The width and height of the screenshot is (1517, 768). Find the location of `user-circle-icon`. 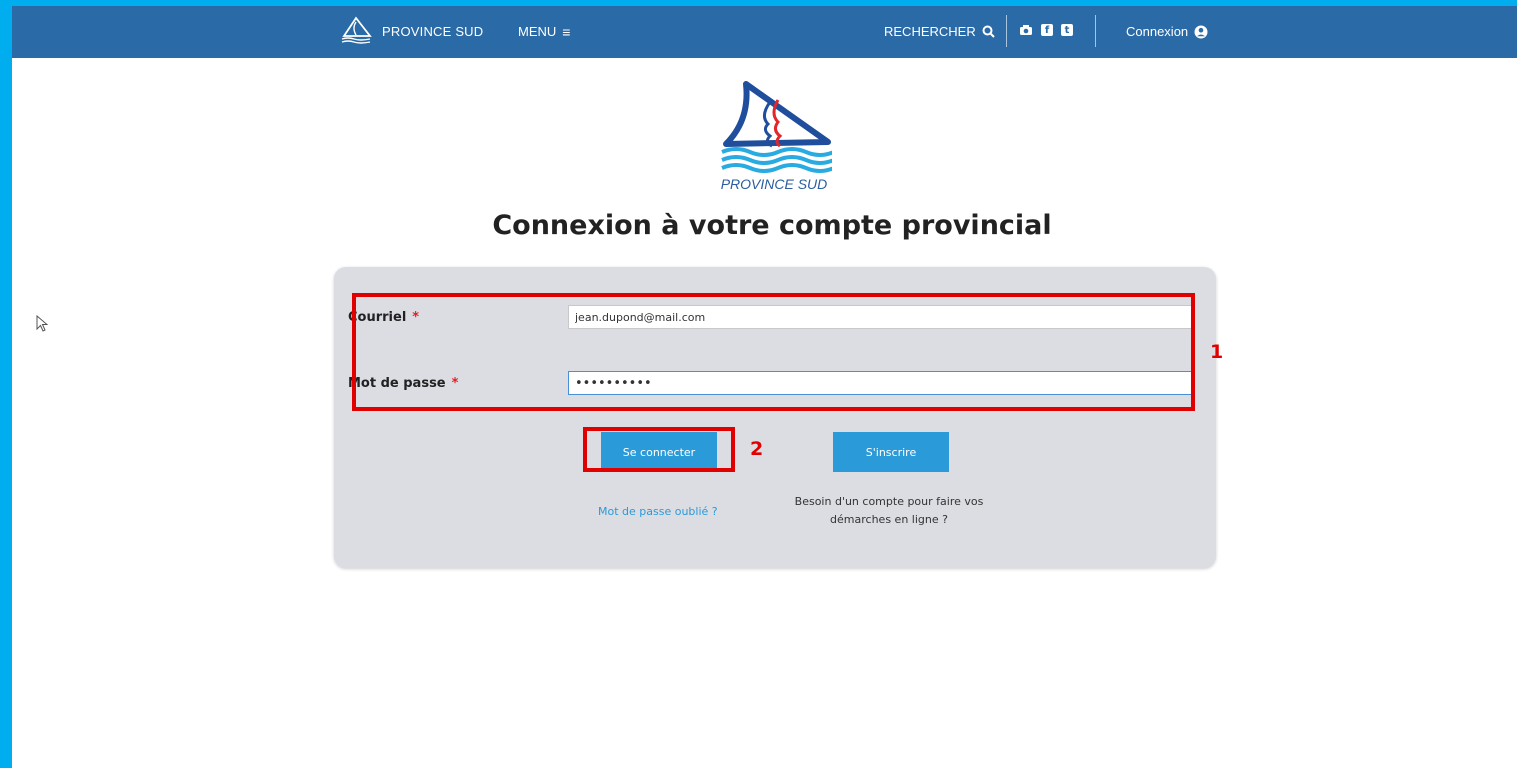

user-circle-icon is located at coordinates (1201, 31).